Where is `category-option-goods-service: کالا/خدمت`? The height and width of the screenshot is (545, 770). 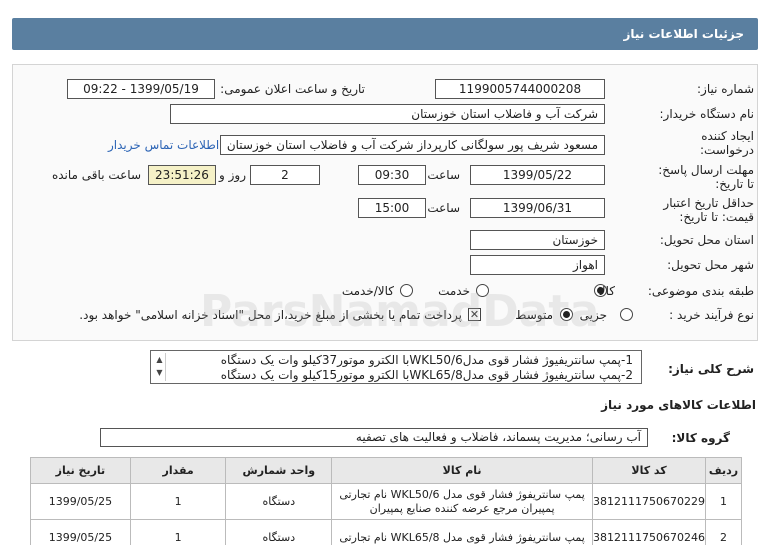 category-option-goods-service: کالا/خدمت is located at coordinates (367, 291).